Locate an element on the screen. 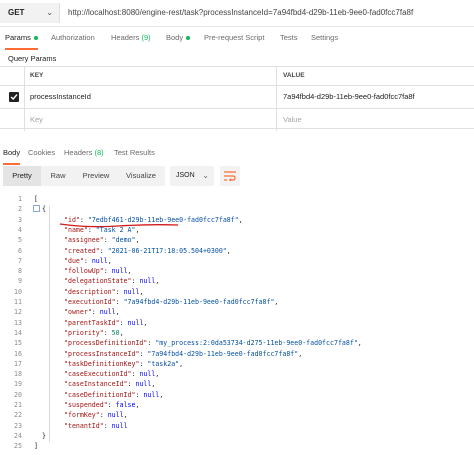 Image resolution: width=474 pixels, height=455 pixels. code-line: "caseInstanceId": null, is located at coordinates (110, 384).